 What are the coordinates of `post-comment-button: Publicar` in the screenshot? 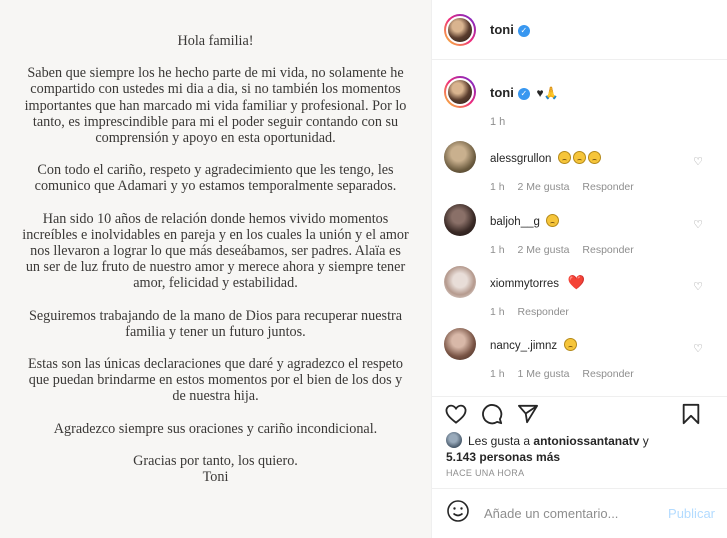 It's located at (691, 513).